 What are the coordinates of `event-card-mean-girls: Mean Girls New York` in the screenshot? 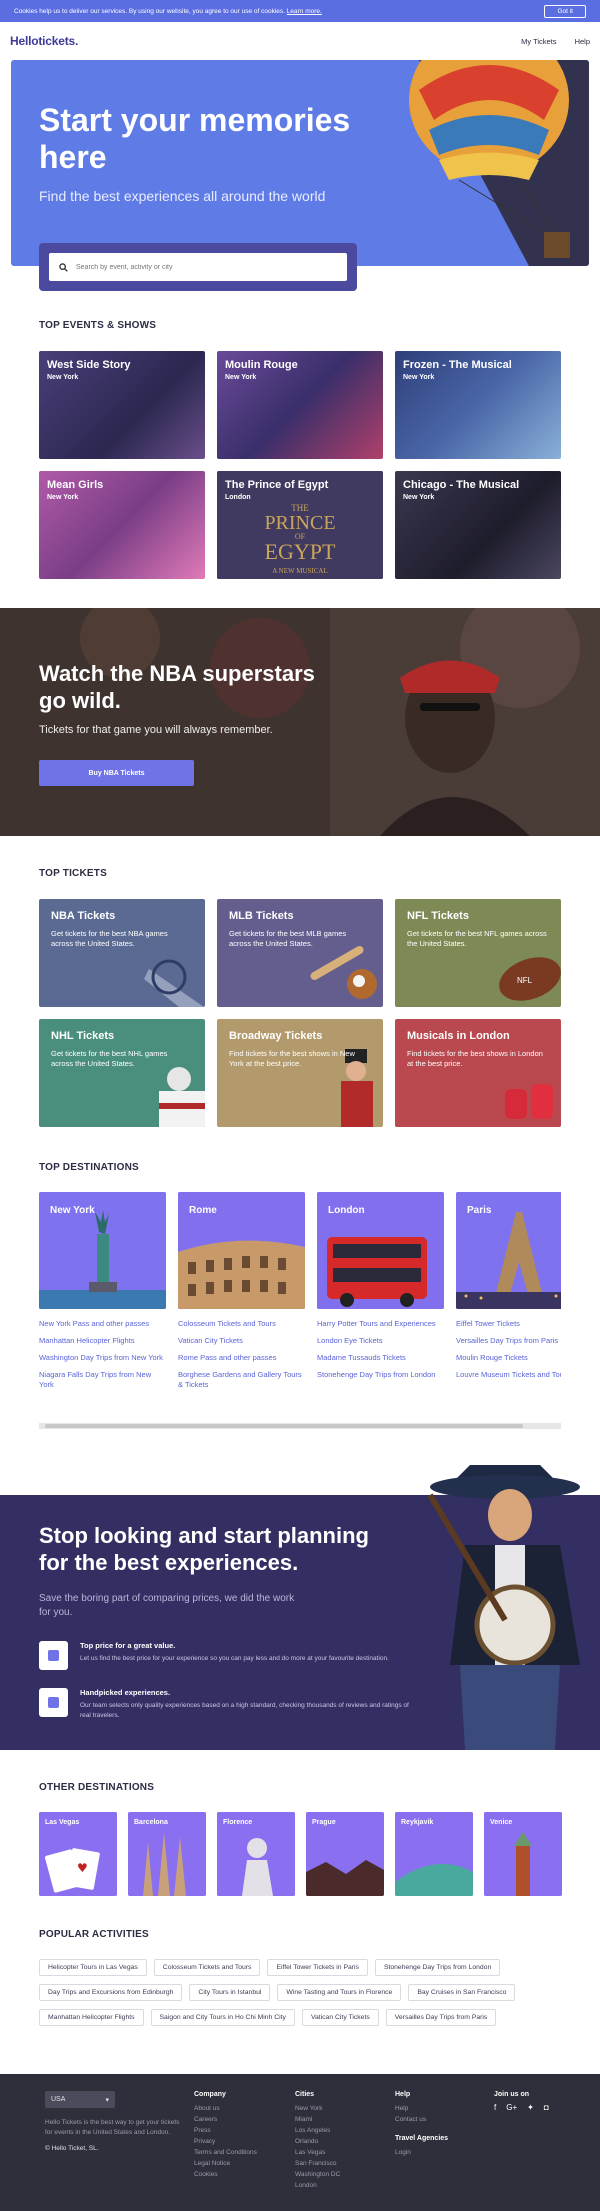 It's located at (122, 525).